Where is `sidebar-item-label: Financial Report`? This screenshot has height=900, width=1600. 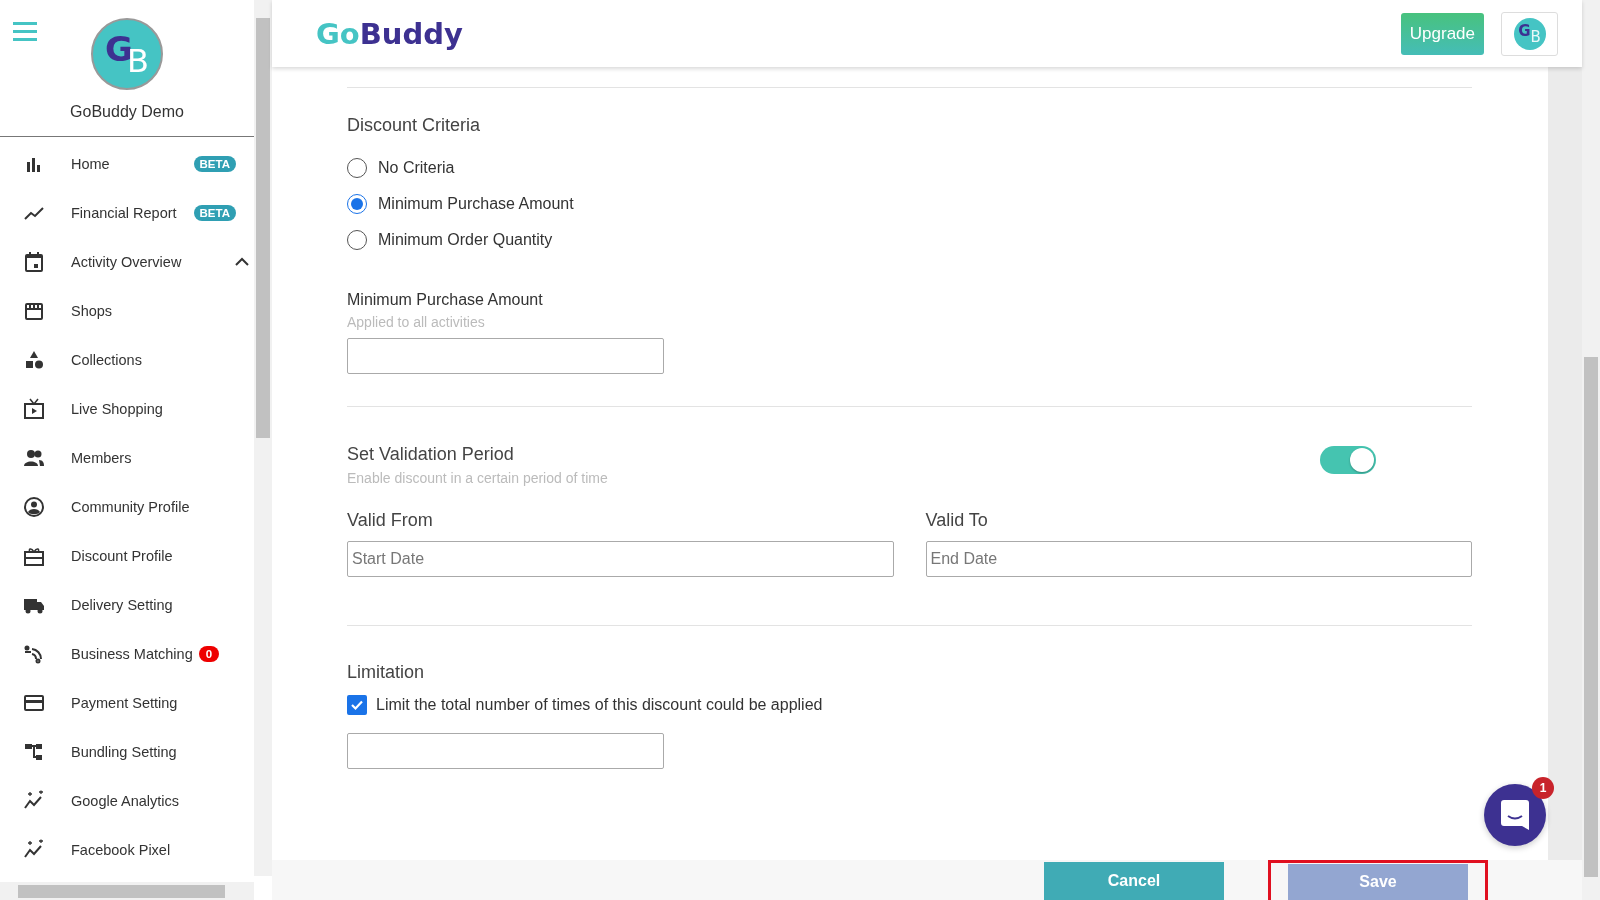
sidebar-item-label: Financial Report is located at coordinates (124, 212).